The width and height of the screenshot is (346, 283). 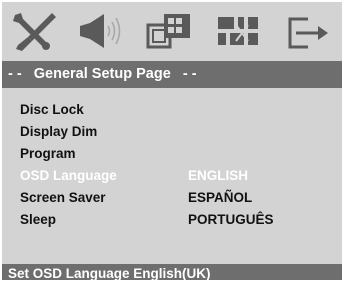 I want to click on option-espanol: ESPAÑOL, so click(x=231, y=198).